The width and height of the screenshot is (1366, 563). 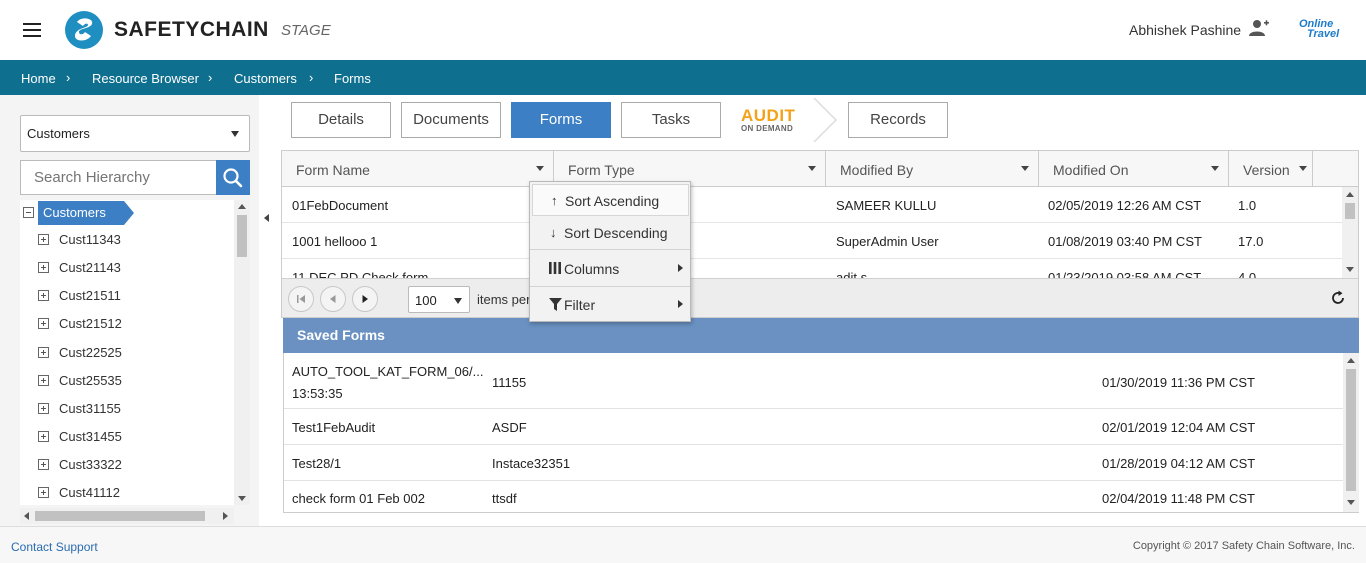 I want to click on safetychain-logo-icon, so click(x=84, y=30).